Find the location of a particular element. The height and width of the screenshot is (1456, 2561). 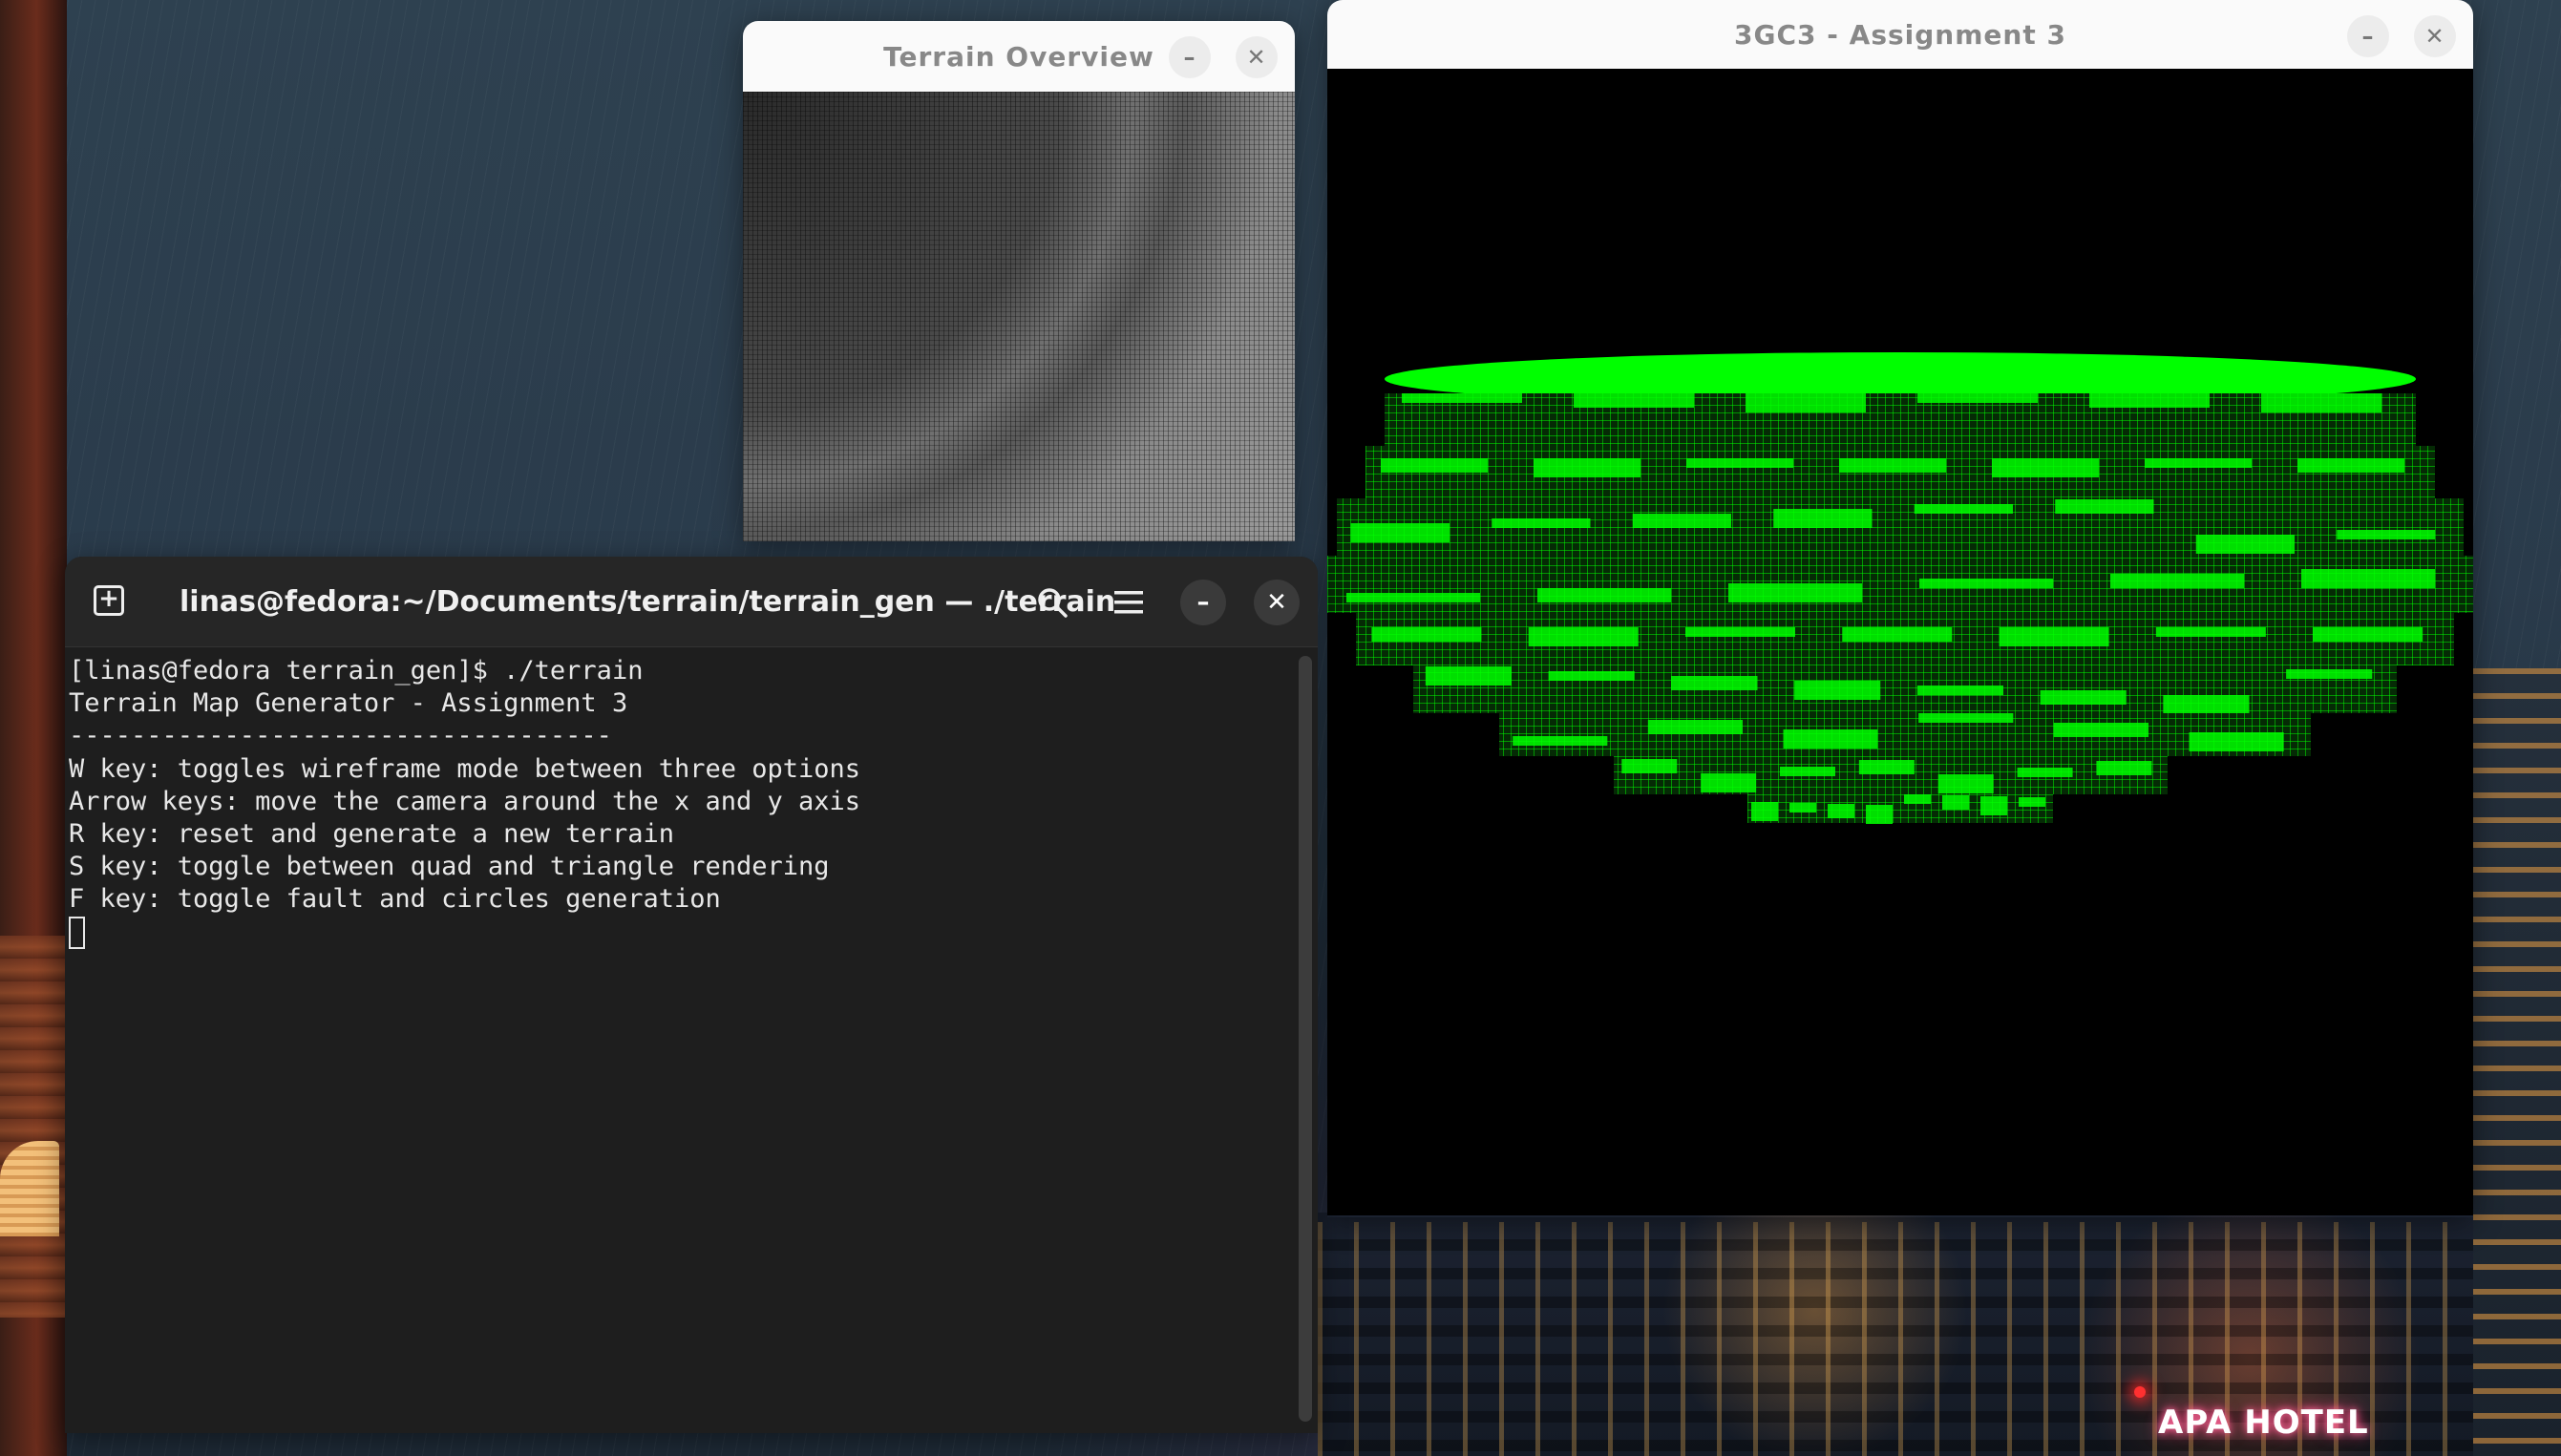

new-tab-button: + is located at coordinates (109, 600).